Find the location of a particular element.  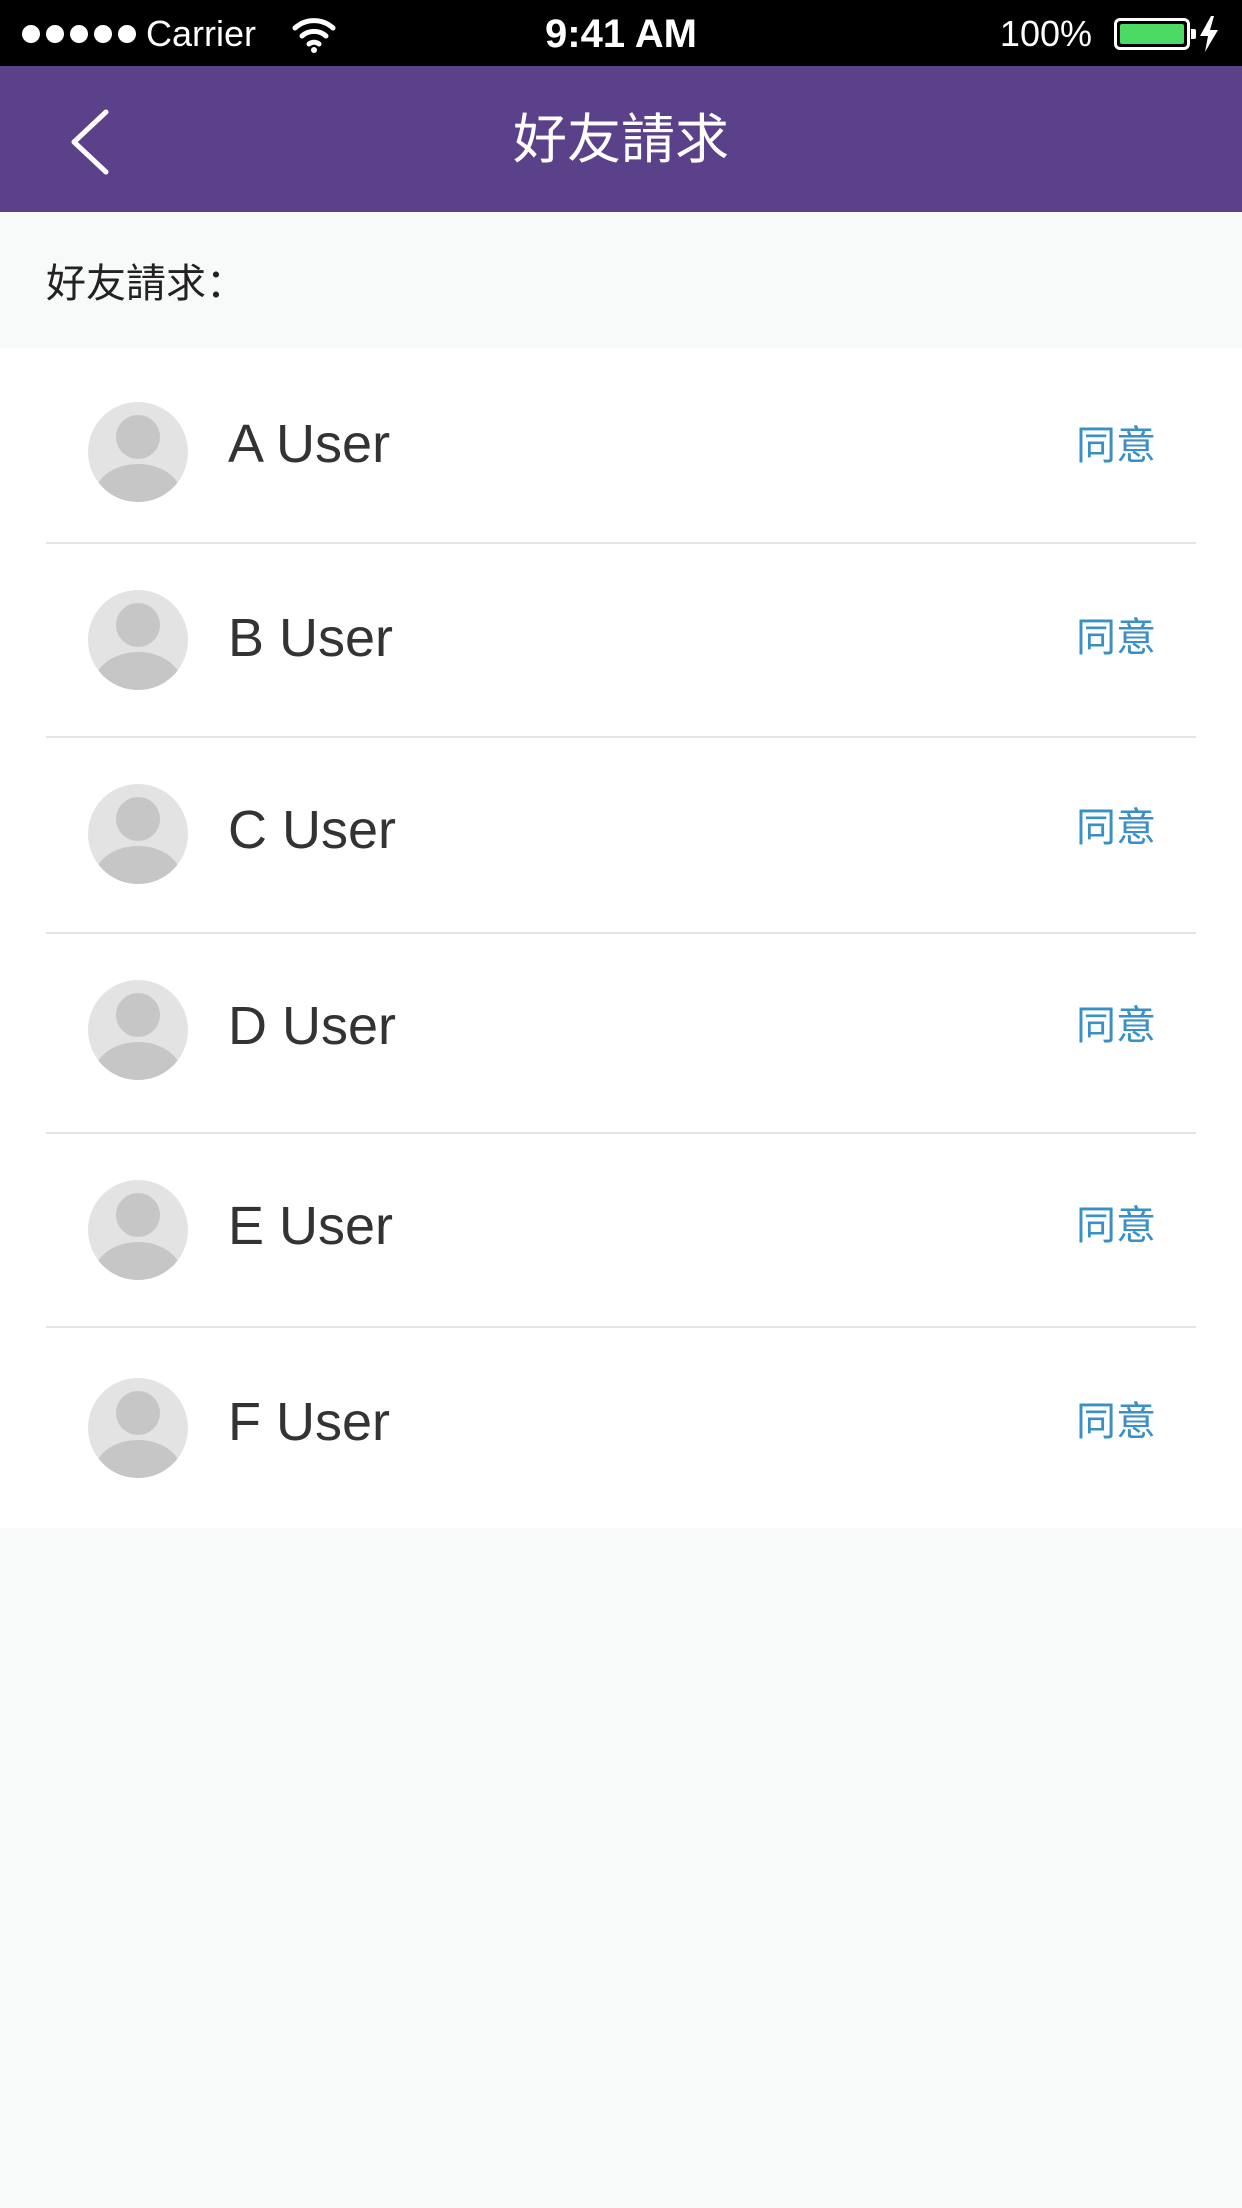

page-title: 好友請求 is located at coordinates (621, 139).